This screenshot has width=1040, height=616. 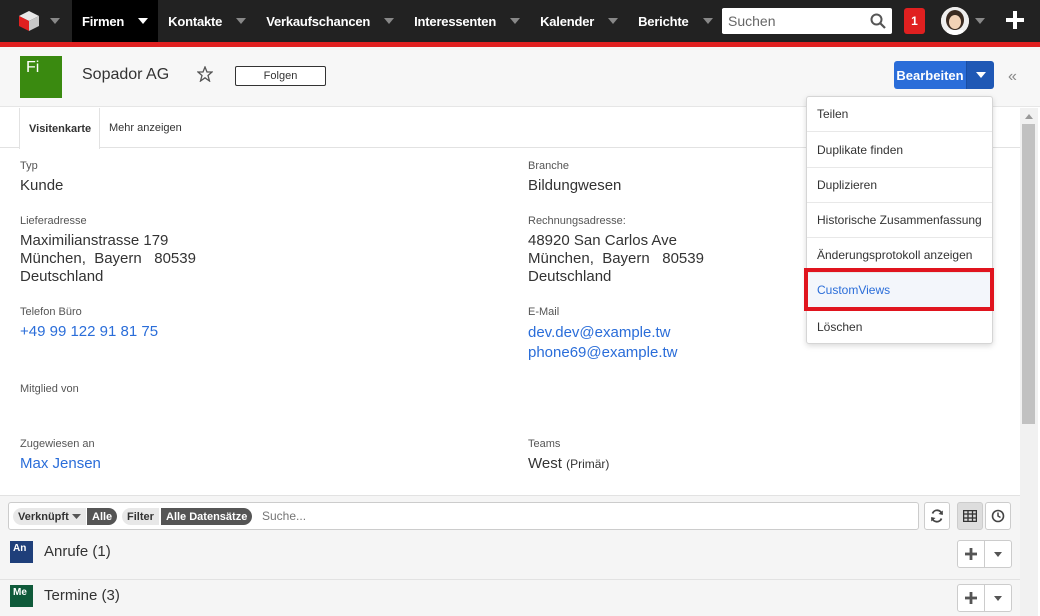 I want to click on refresh-button, so click(x=937, y=516).